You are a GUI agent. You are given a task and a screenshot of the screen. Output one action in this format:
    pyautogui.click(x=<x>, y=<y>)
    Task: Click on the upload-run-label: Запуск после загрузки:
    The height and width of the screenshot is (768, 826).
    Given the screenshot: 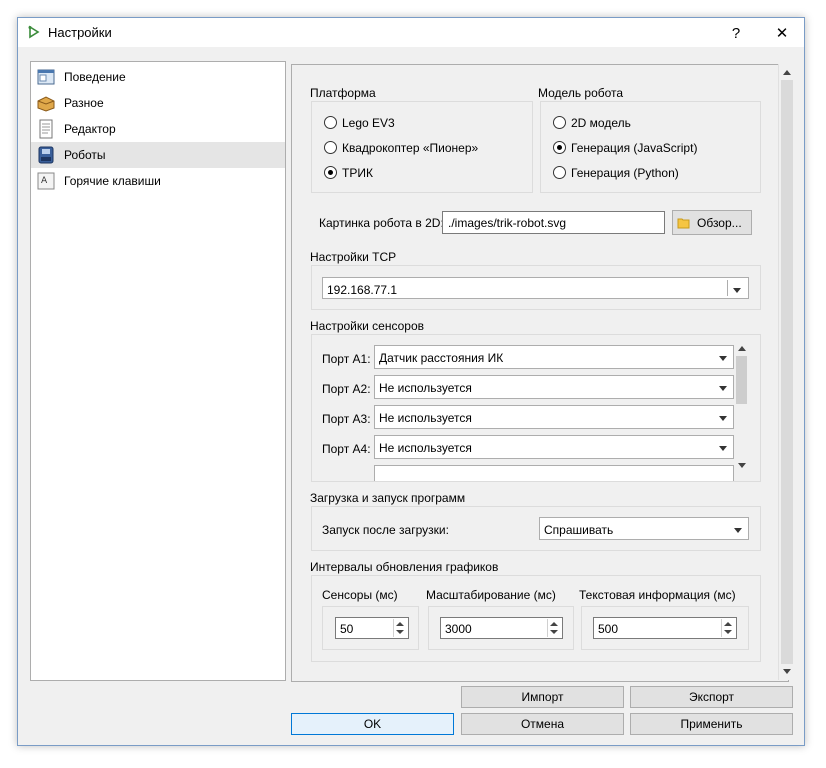 What is the action you would take?
    pyautogui.click(x=385, y=530)
    